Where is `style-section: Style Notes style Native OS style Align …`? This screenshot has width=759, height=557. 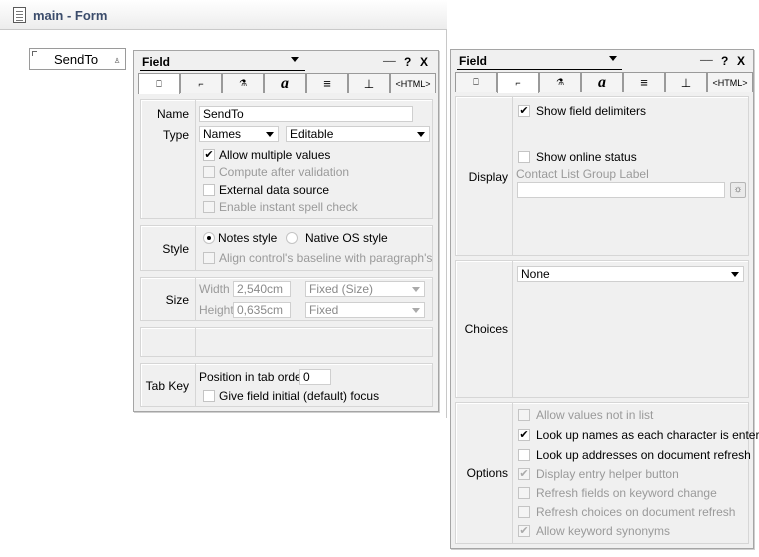 style-section: Style Notes style Native OS style Align … is located at coordinates (286, 248).